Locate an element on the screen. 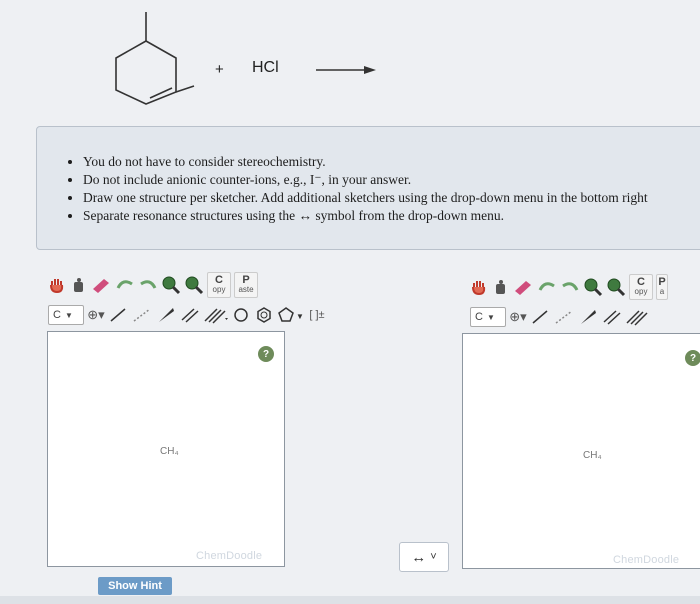 Image resolution: width=700 pixels, height=604 pixels. paste-button-text: a is located at coordinates (662, 291).